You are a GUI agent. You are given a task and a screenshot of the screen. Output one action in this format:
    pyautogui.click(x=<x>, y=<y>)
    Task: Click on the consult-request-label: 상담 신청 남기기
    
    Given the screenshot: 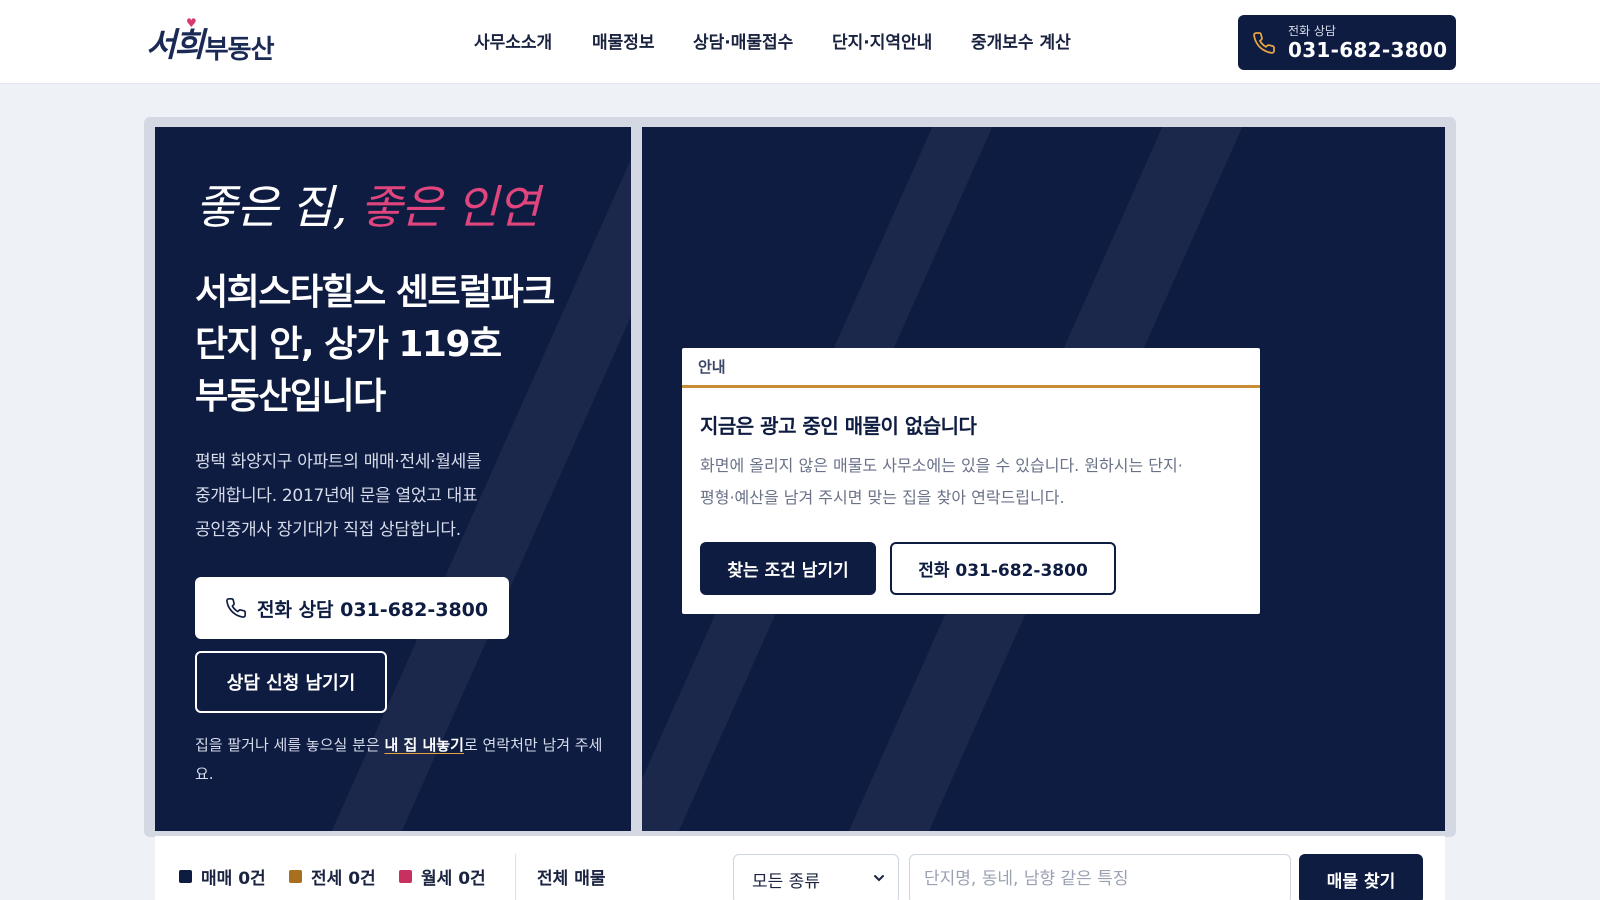 What is the action you would take?
    pyautogui.click(x=291, y=683)
    